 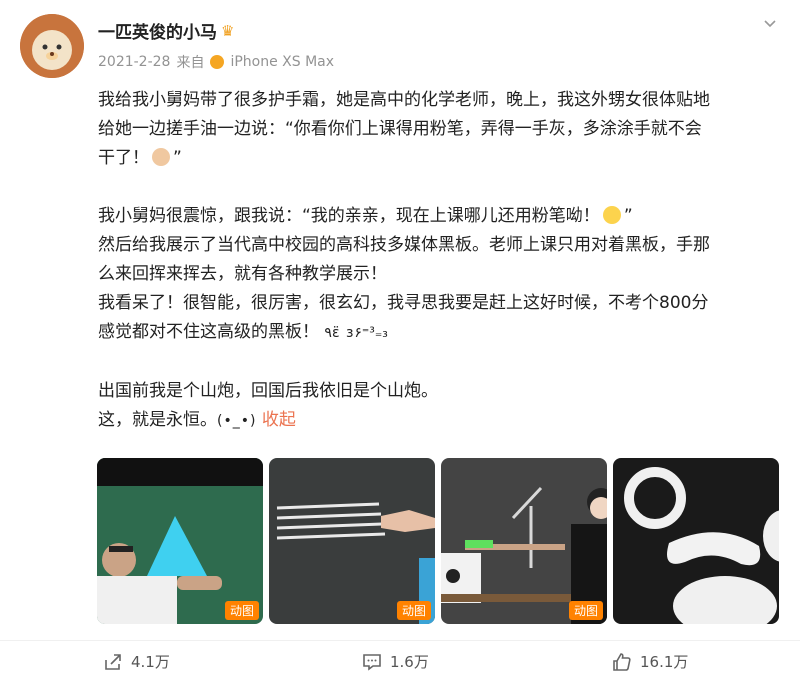 I want to click on gif-thumbnail-blackboard-lines: 动图, so click(x=352, y=541).